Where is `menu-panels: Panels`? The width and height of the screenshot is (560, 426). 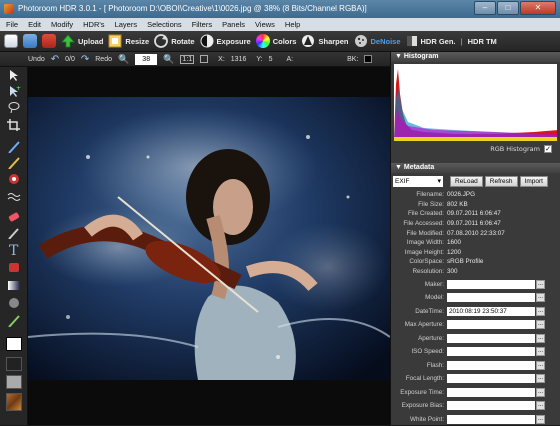 menu-panels: Panels is located at coordinates (233, 24).